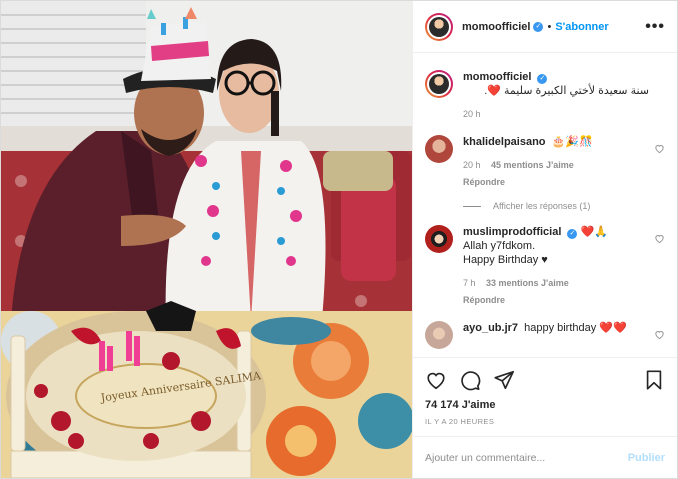  What do you see at coordinates (545, 27) in the screenshot?
I see `post-header: momoofficiel ✓ • S'abonner •••` at bounding box center [545, 27].